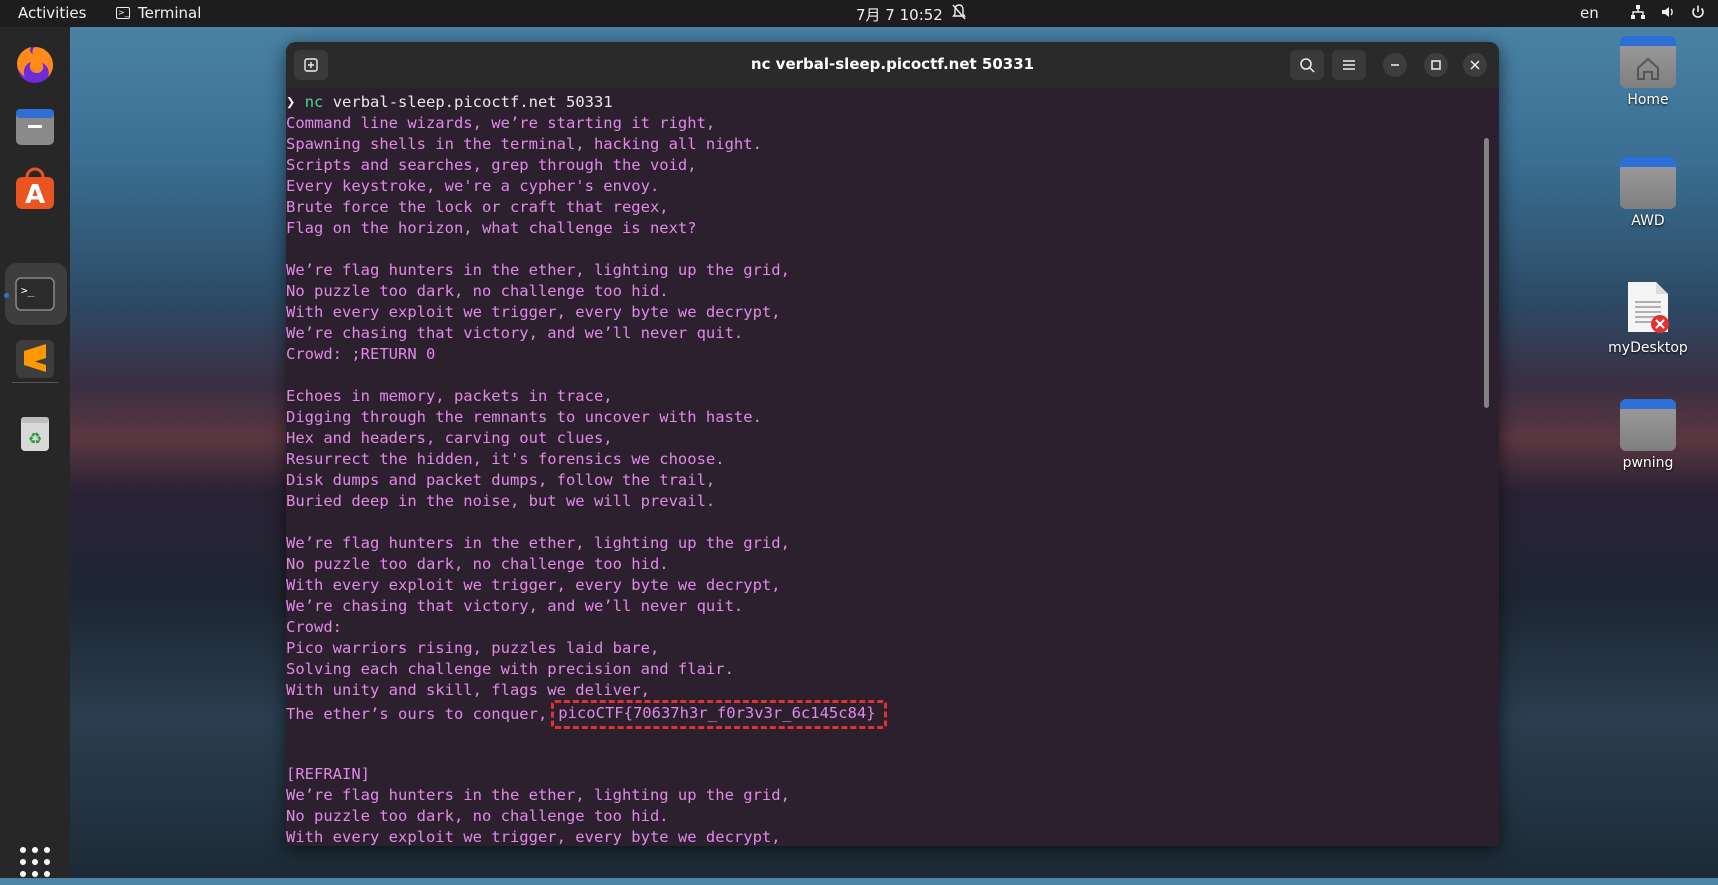 This screenshot has height=885, width=1718. Describe the element at coordinates (468, 690) in the screenshot. I see `terminal-line: With unity and skill, flags we deliver,` at that location.